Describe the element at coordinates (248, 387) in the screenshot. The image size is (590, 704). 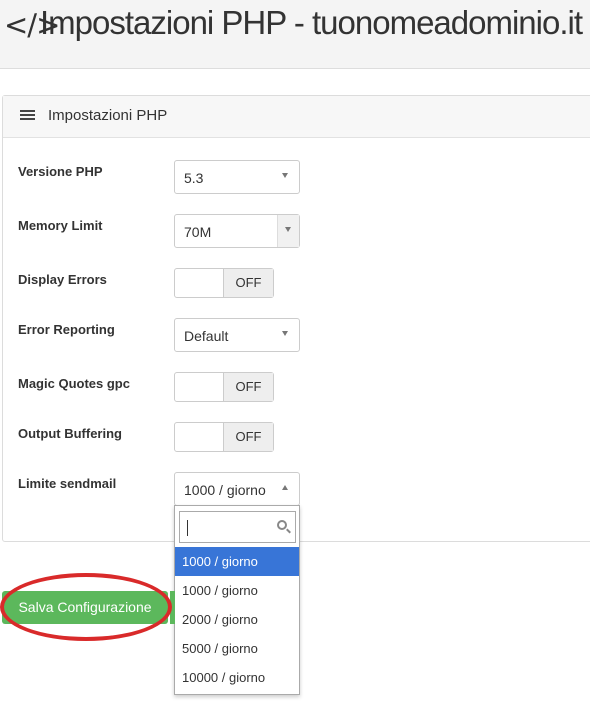
I see `magic-quotes-state: OFF` at that location.